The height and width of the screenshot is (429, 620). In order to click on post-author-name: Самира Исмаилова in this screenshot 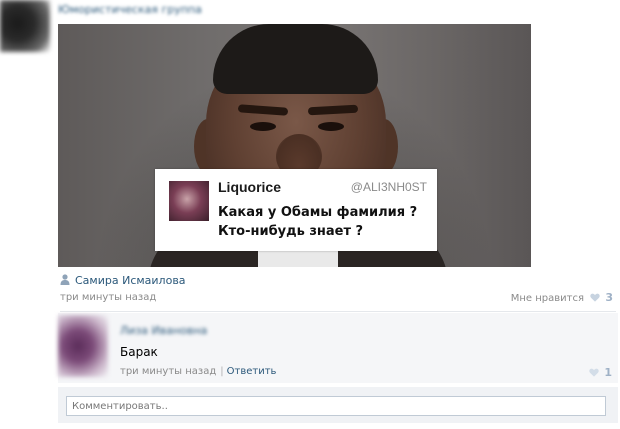, I will do `click(130, 280)`.